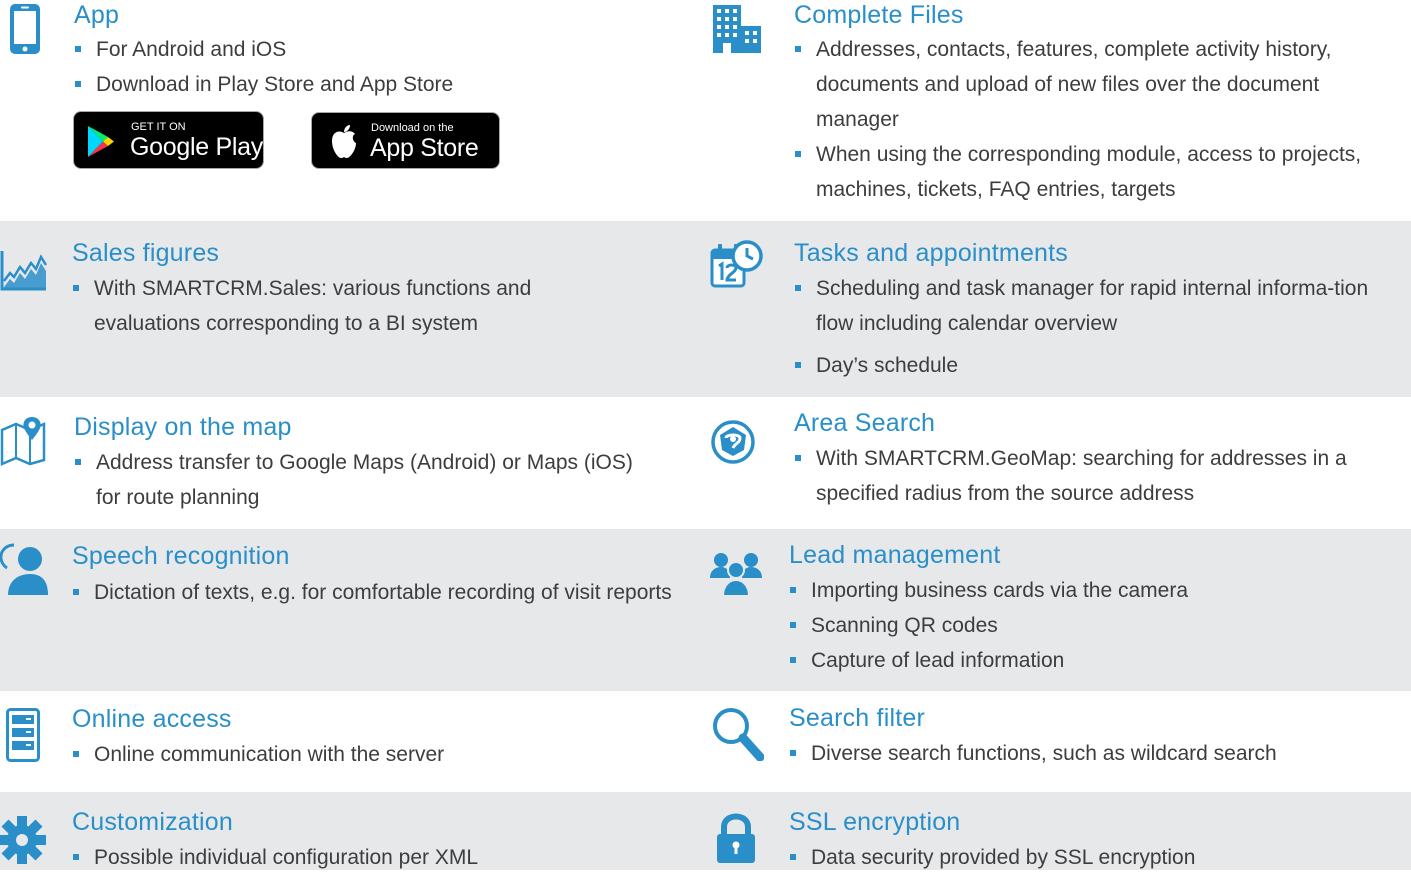 Image resolution: width=1411 pixels, height=875 pixels. What do you see at coordinates (1092, 590) in the screenshot?
I see `list-item: Importing business cards via the camera` at bounding box center [1092, 590].